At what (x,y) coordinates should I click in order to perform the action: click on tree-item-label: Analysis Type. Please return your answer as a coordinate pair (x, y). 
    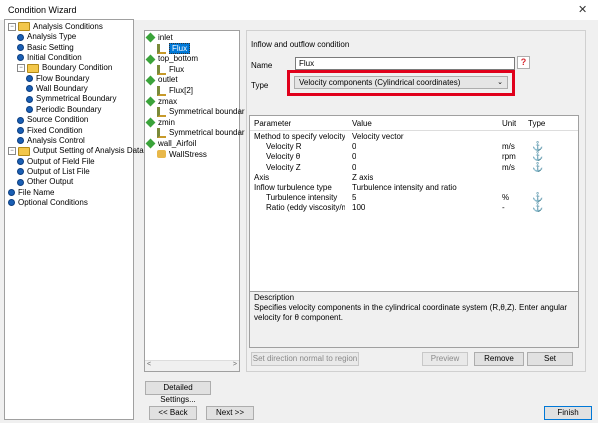
    Looking at the image, I should click on (52, 37).